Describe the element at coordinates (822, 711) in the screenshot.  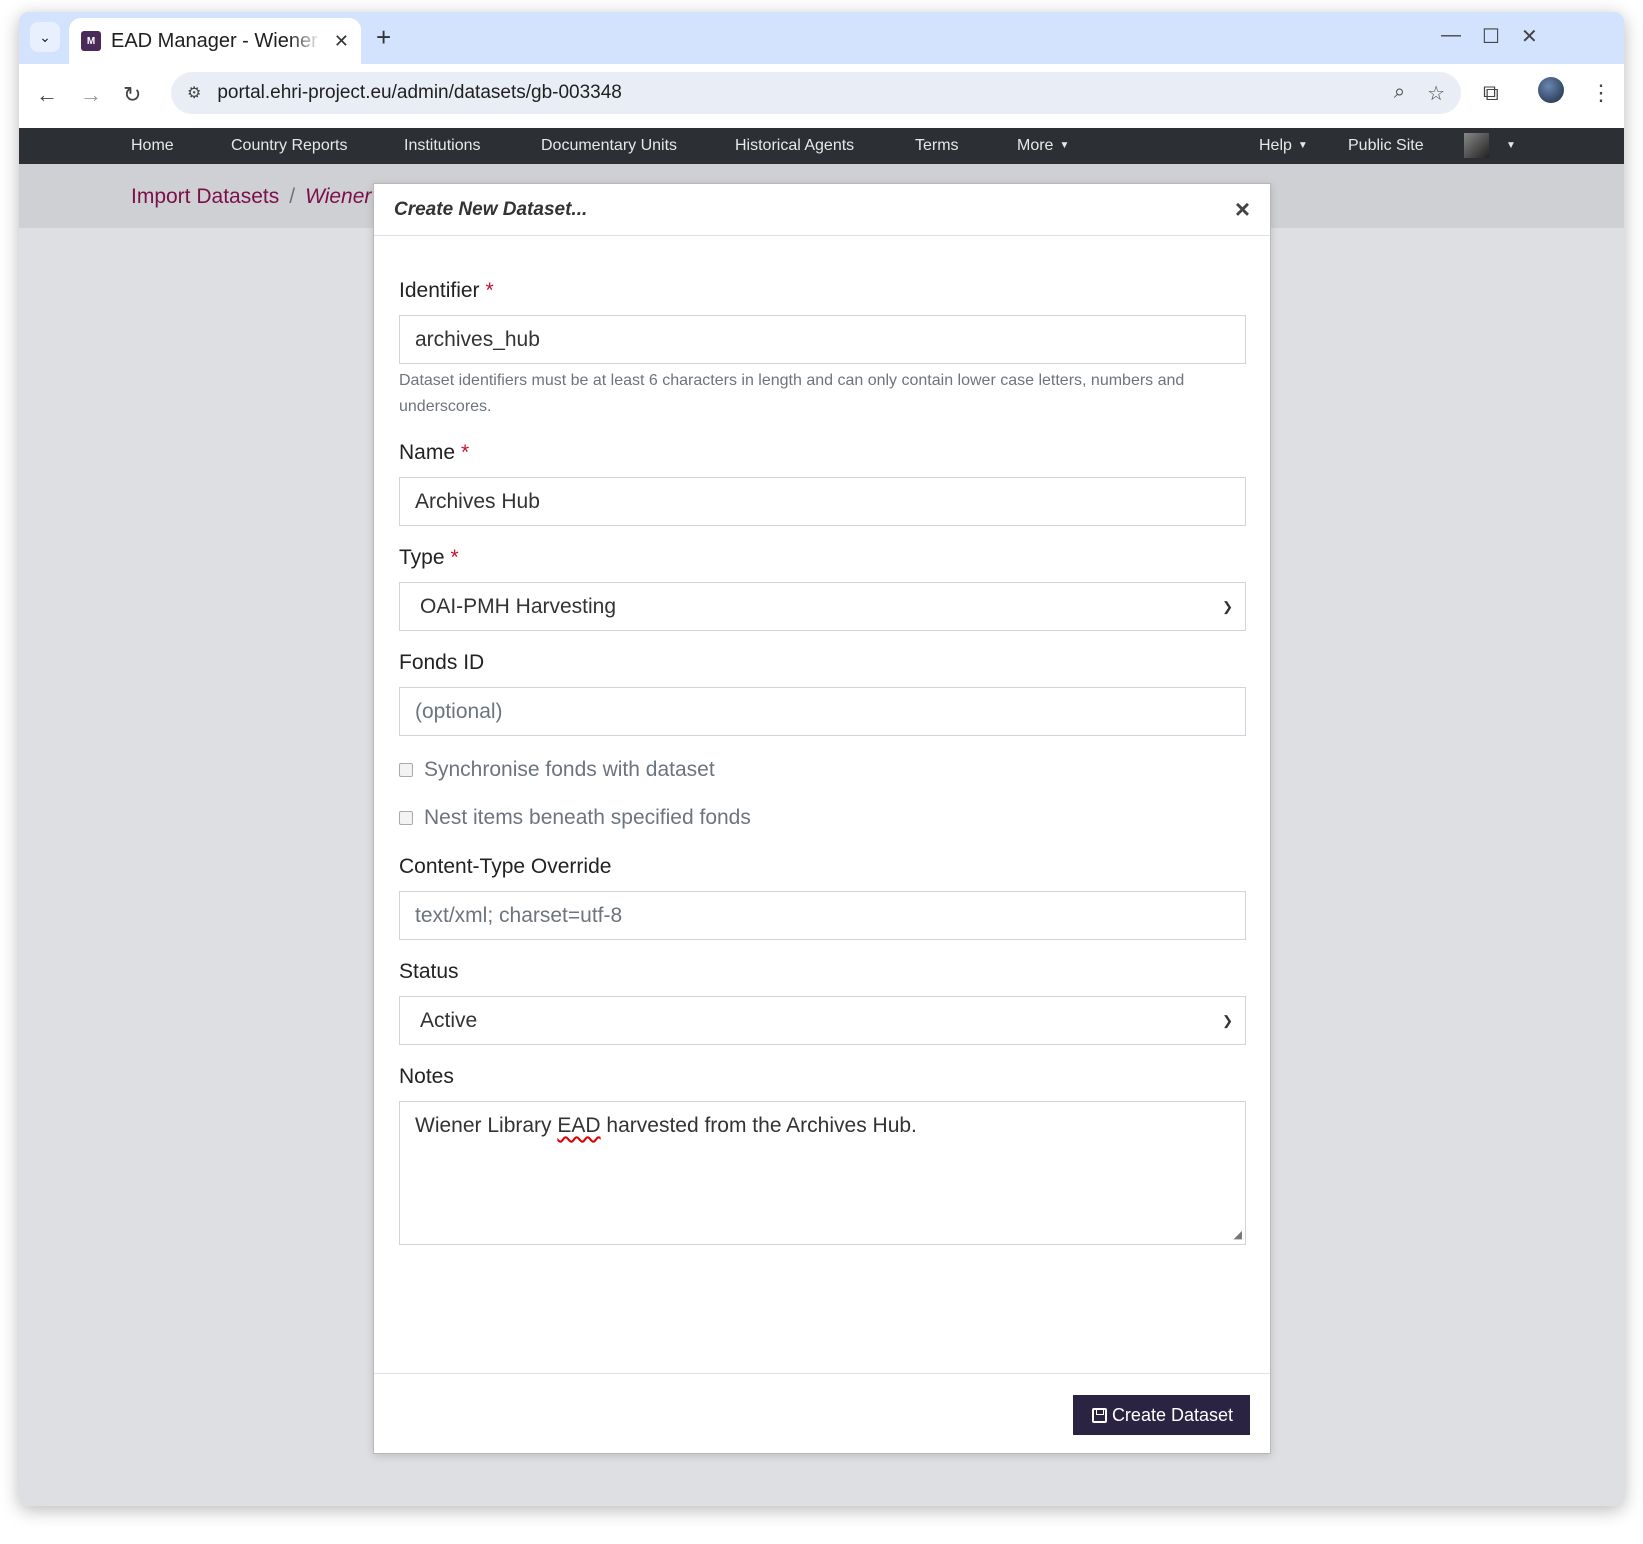
I see `fonds-id-input: (optional)` at that location.